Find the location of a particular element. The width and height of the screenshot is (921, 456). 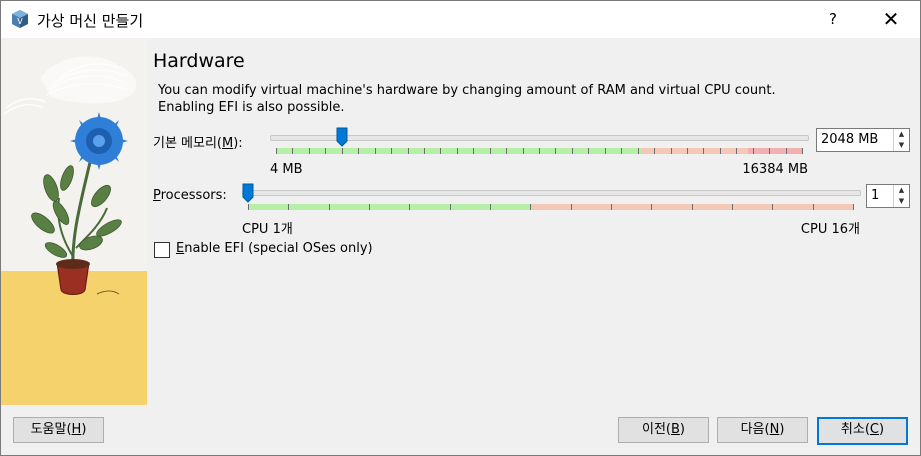

dialog-footer: 도움말(H) 이전(B) 다음(N) 취소(C) is located at coordinates (460, 430).